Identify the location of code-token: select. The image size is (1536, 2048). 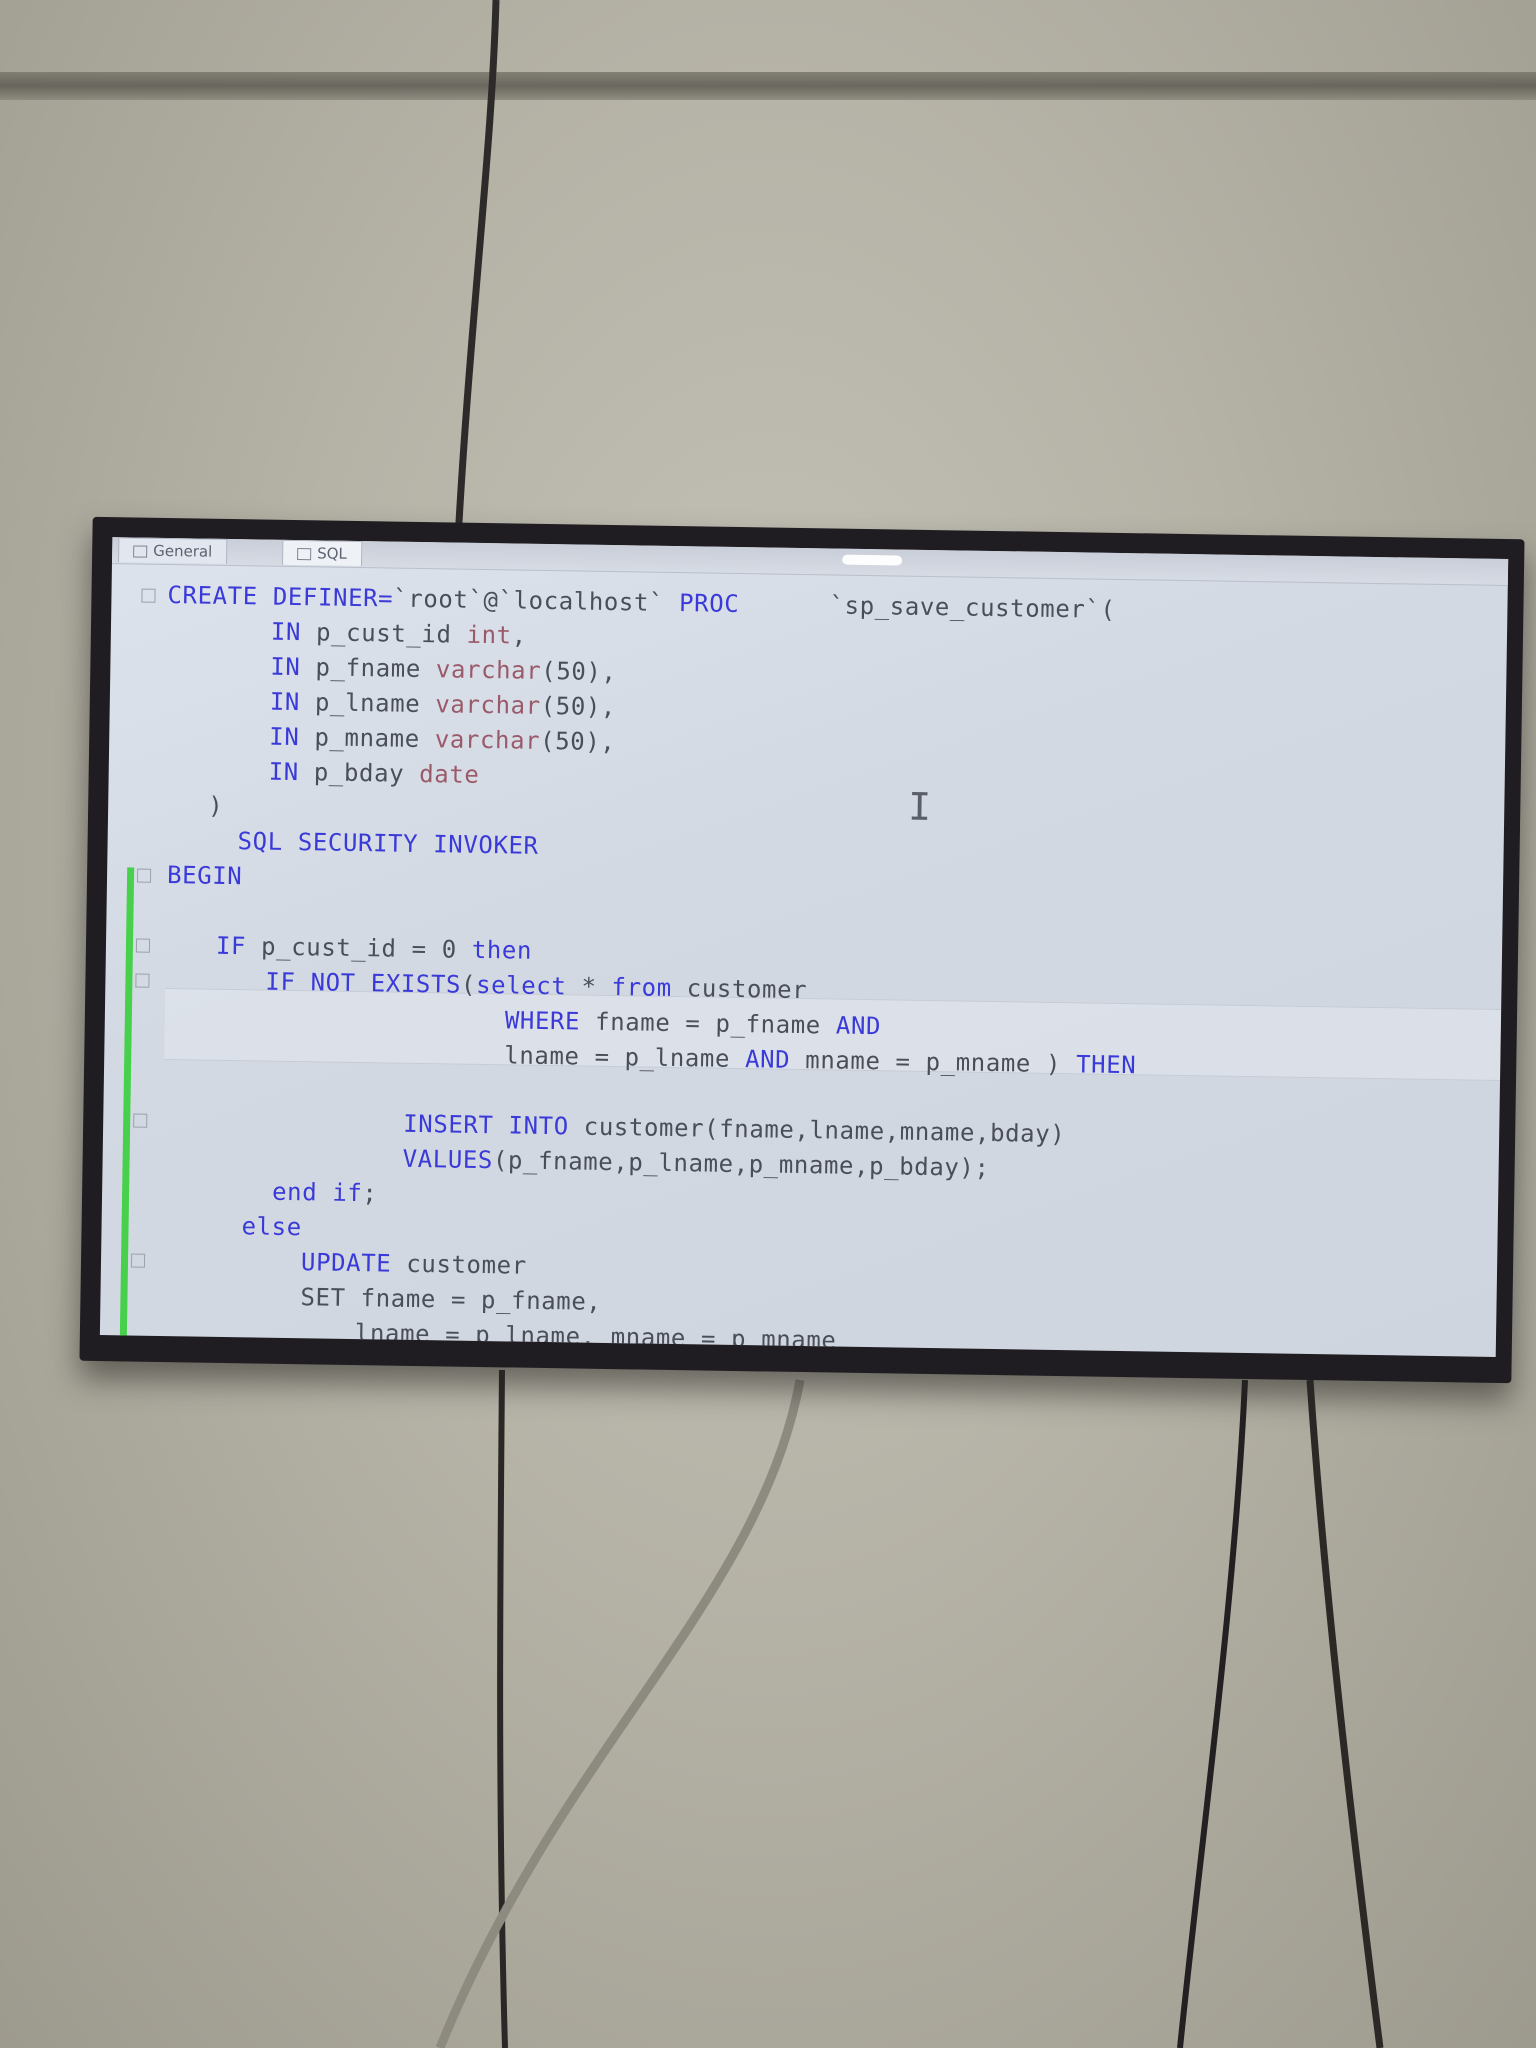
(521, 985).